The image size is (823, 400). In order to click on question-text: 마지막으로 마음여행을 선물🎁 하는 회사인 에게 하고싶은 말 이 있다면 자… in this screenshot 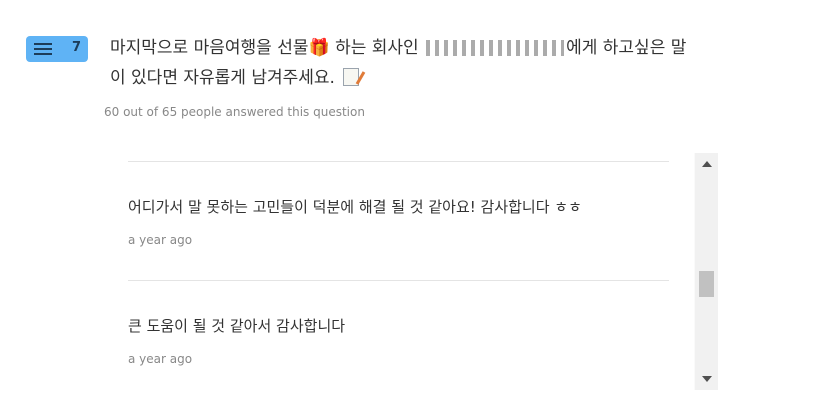, I will do `click(455, 63)`.